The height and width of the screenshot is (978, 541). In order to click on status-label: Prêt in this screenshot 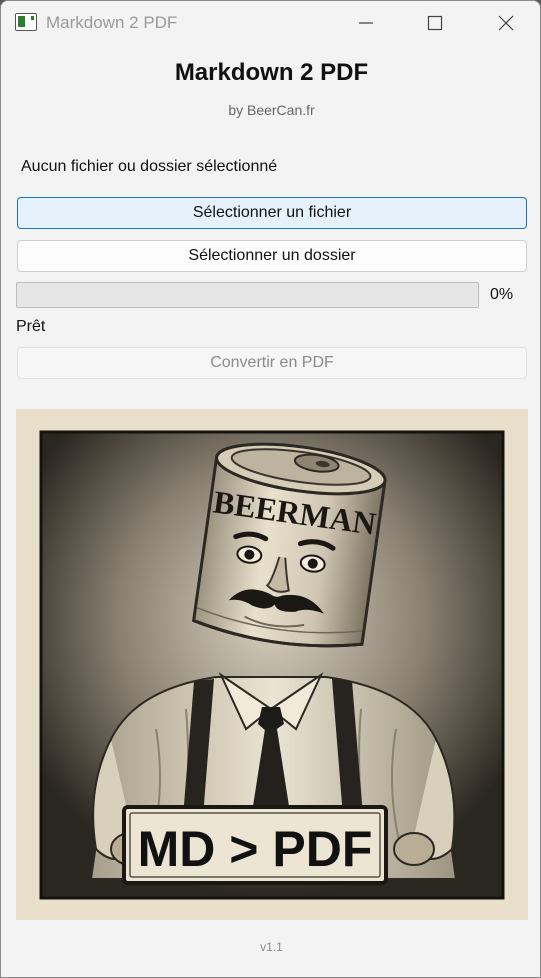, I will do `click(31, 326)`.